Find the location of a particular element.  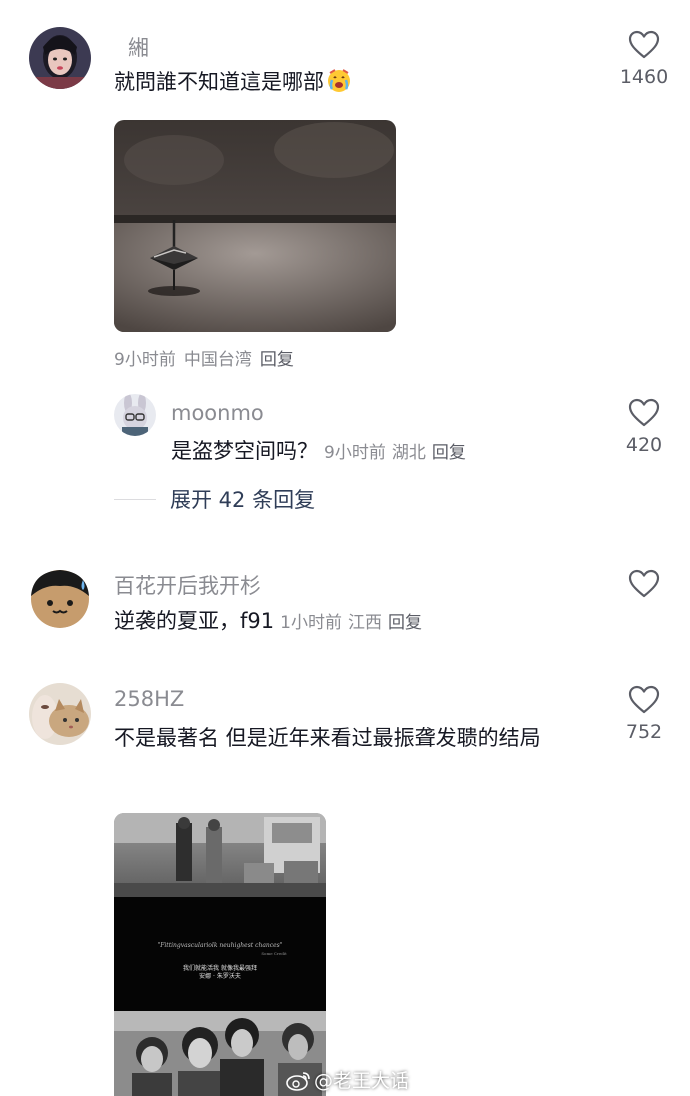

comment-username: 百花开后我开杉 is located at coordinates (187, 585).